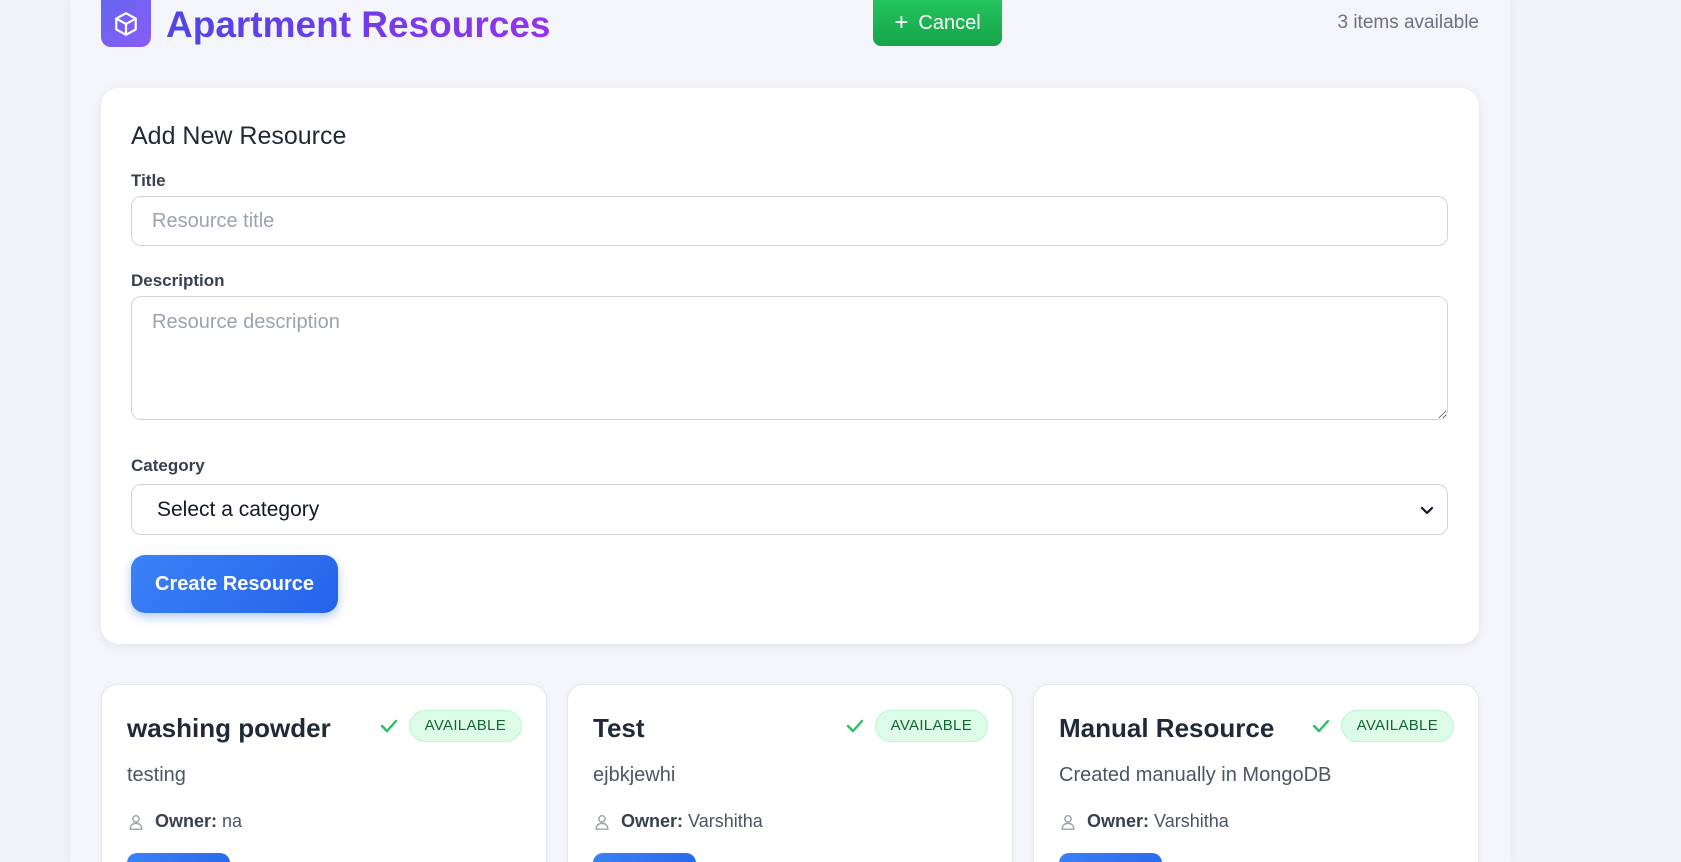  What do you see at coordinates (789, 358) in the screenshot?
I see `description-textarea` at bounding box center [789, 358].